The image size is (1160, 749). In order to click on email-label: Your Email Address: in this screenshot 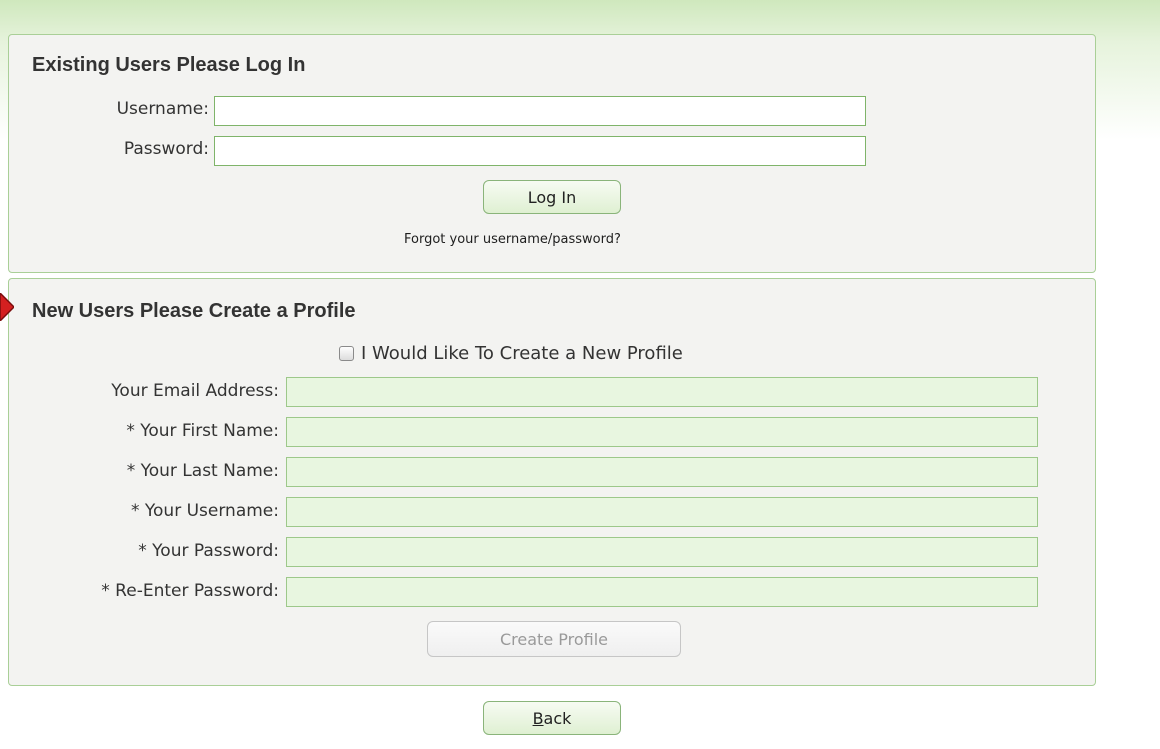, I will do `click(195, 391)`.